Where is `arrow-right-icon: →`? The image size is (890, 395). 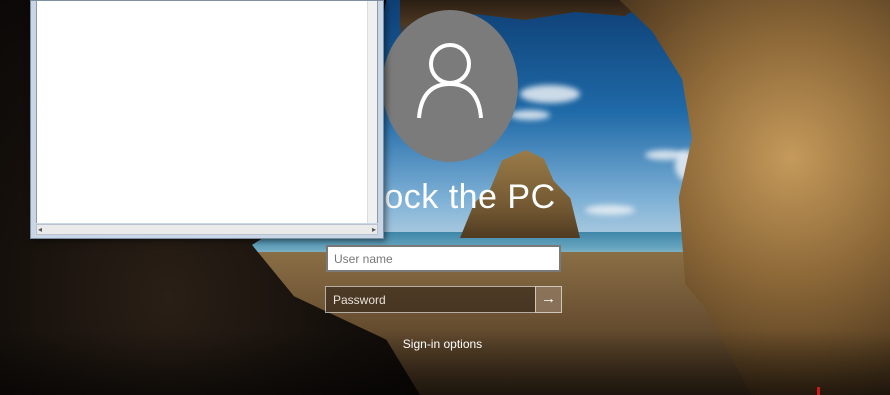
arrow-right-icon: → is located at coordinates (548, 298).